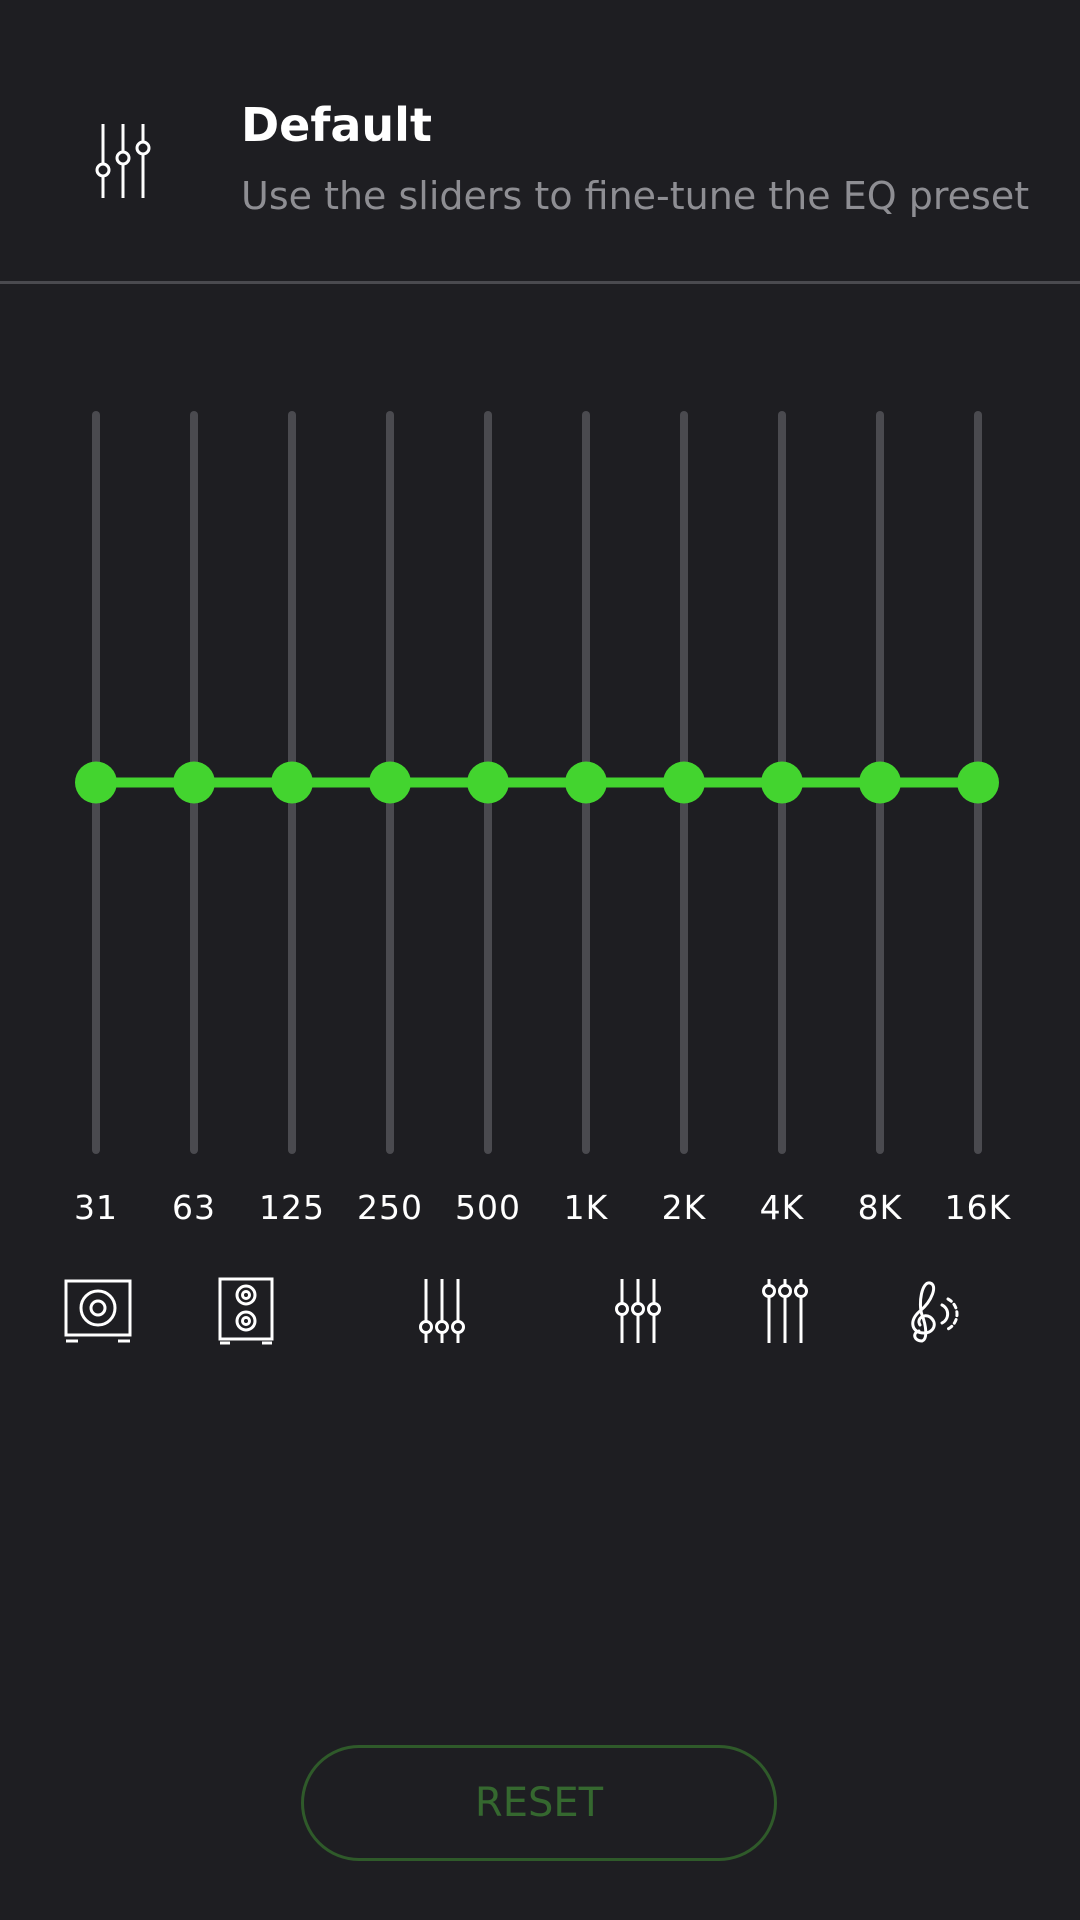  What do you see at coordinates (98, 1311) in the screenshot?
I see `subwoofer-icon` at bounding box center [98, 1311].